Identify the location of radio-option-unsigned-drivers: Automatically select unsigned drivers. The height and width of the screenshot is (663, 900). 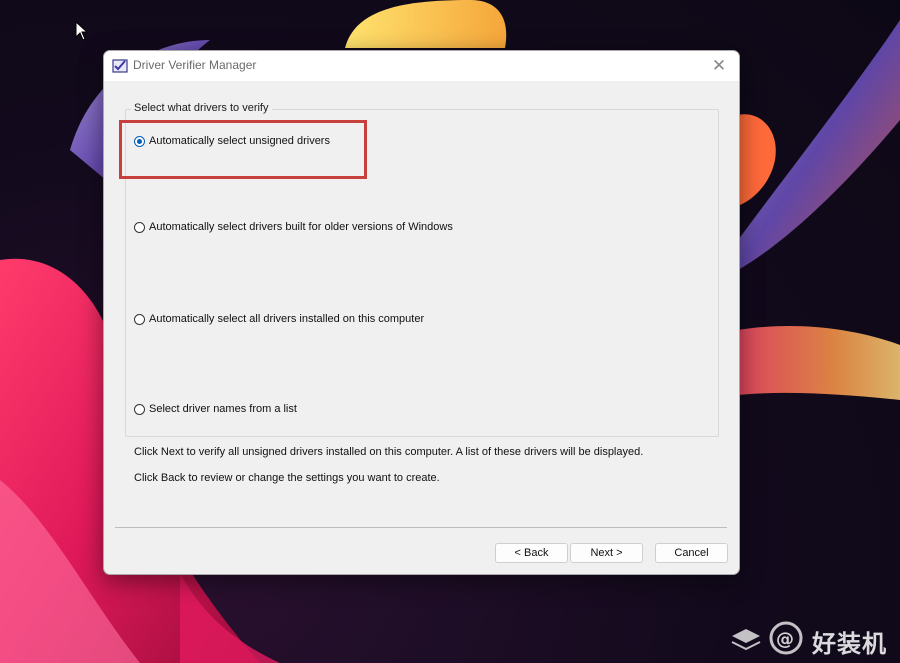
(232, 141).